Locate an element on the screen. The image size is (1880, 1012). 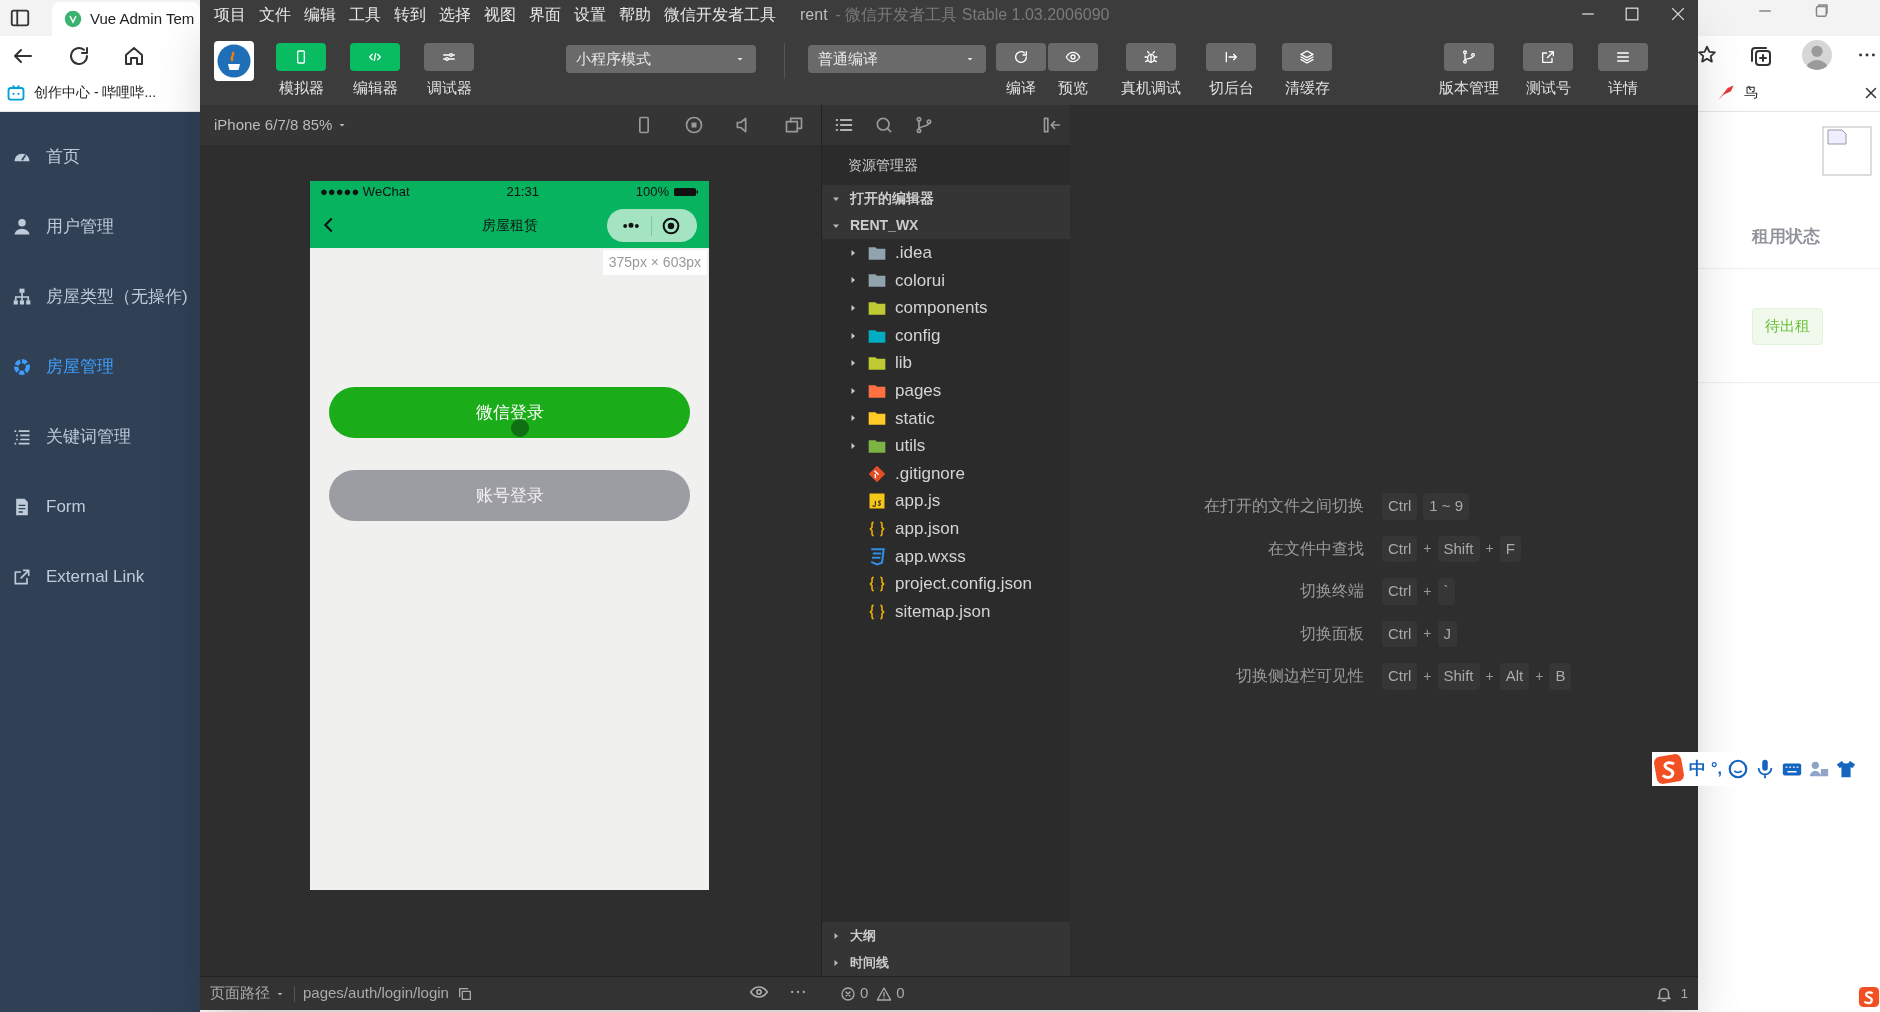
shortcut-label: 在打开的文件之间切换 is located at coordinates (1283, 506).